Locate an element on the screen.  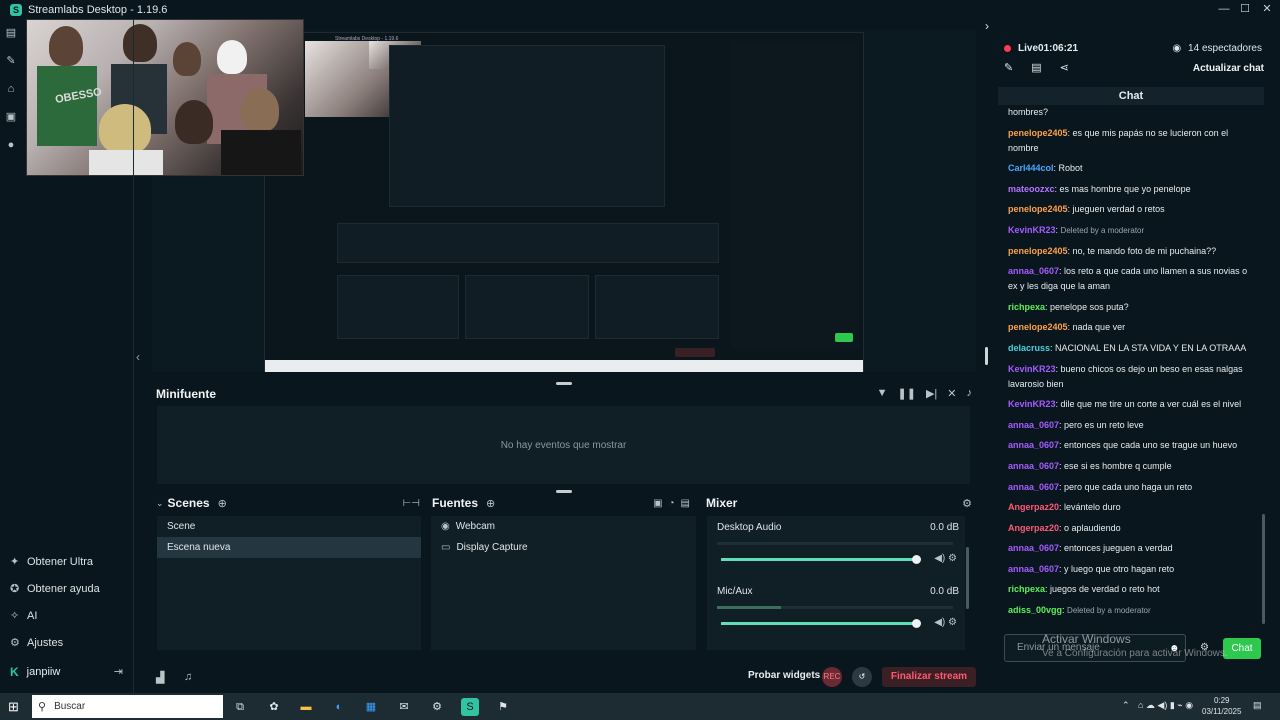
app-icon: ⚑ is located at coordinates (503, 707).